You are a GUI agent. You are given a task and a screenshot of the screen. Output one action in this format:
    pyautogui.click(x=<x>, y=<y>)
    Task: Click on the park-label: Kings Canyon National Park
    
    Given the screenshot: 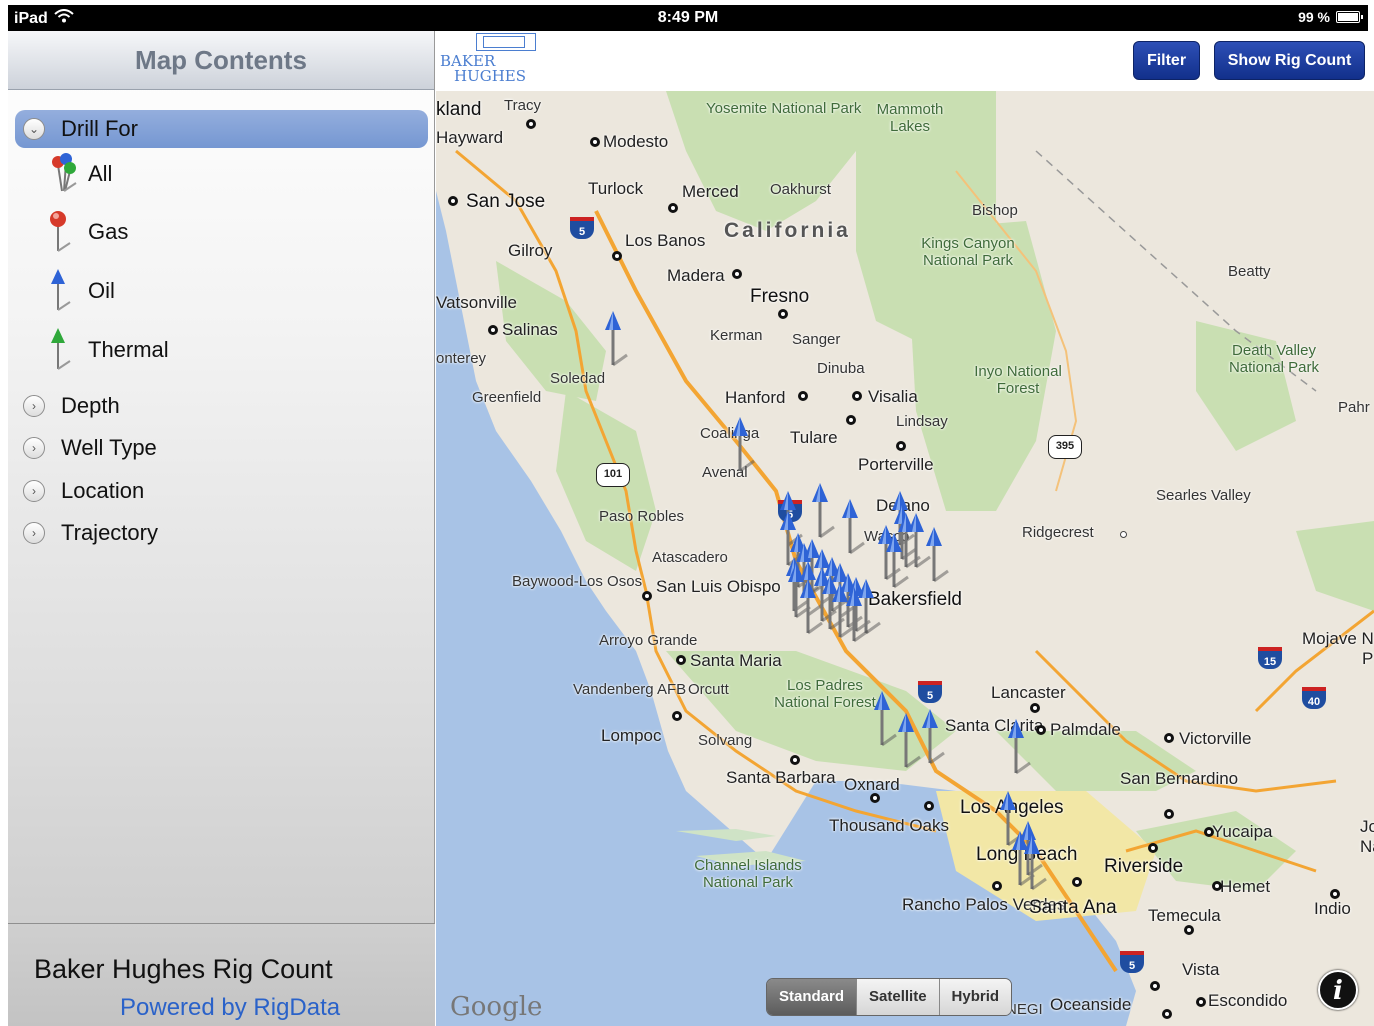 What is the action you would take?
    pyautogui.click(x=968, y=252)
    